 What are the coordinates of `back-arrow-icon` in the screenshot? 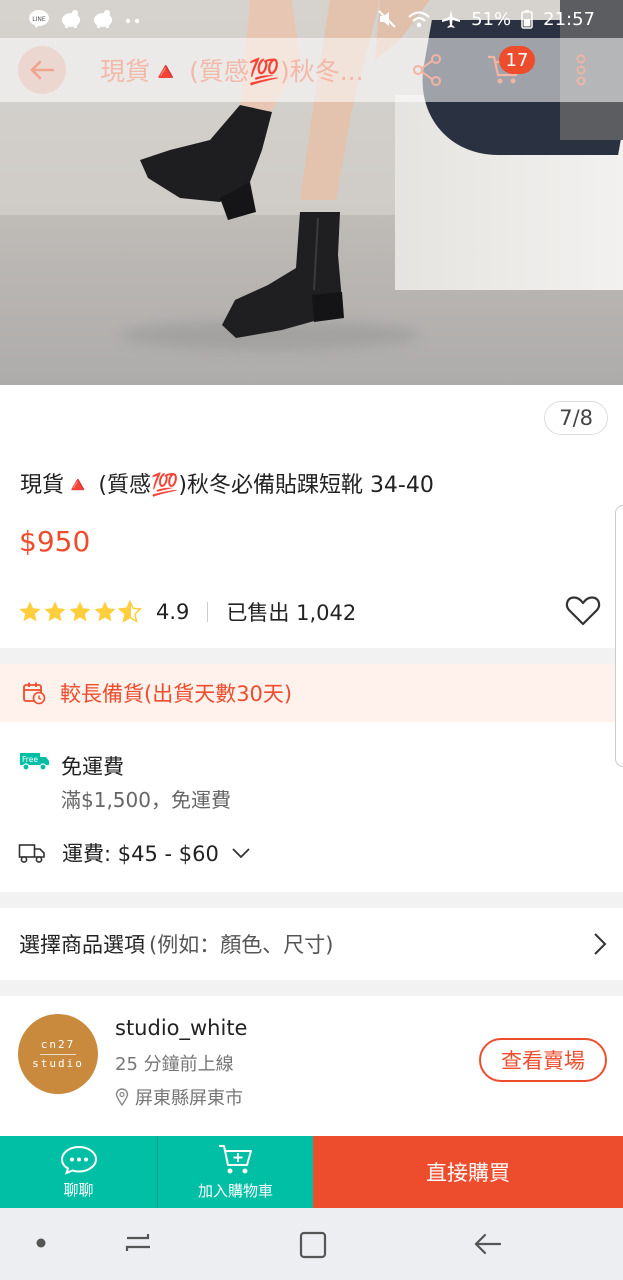 It's located at (488, 1244).